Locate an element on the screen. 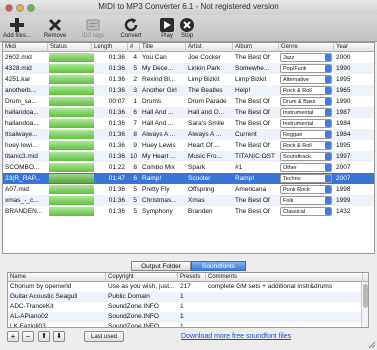 This screenshot has height=350, width=377. genre-select: Jazz is located at coordinates (306, 57).